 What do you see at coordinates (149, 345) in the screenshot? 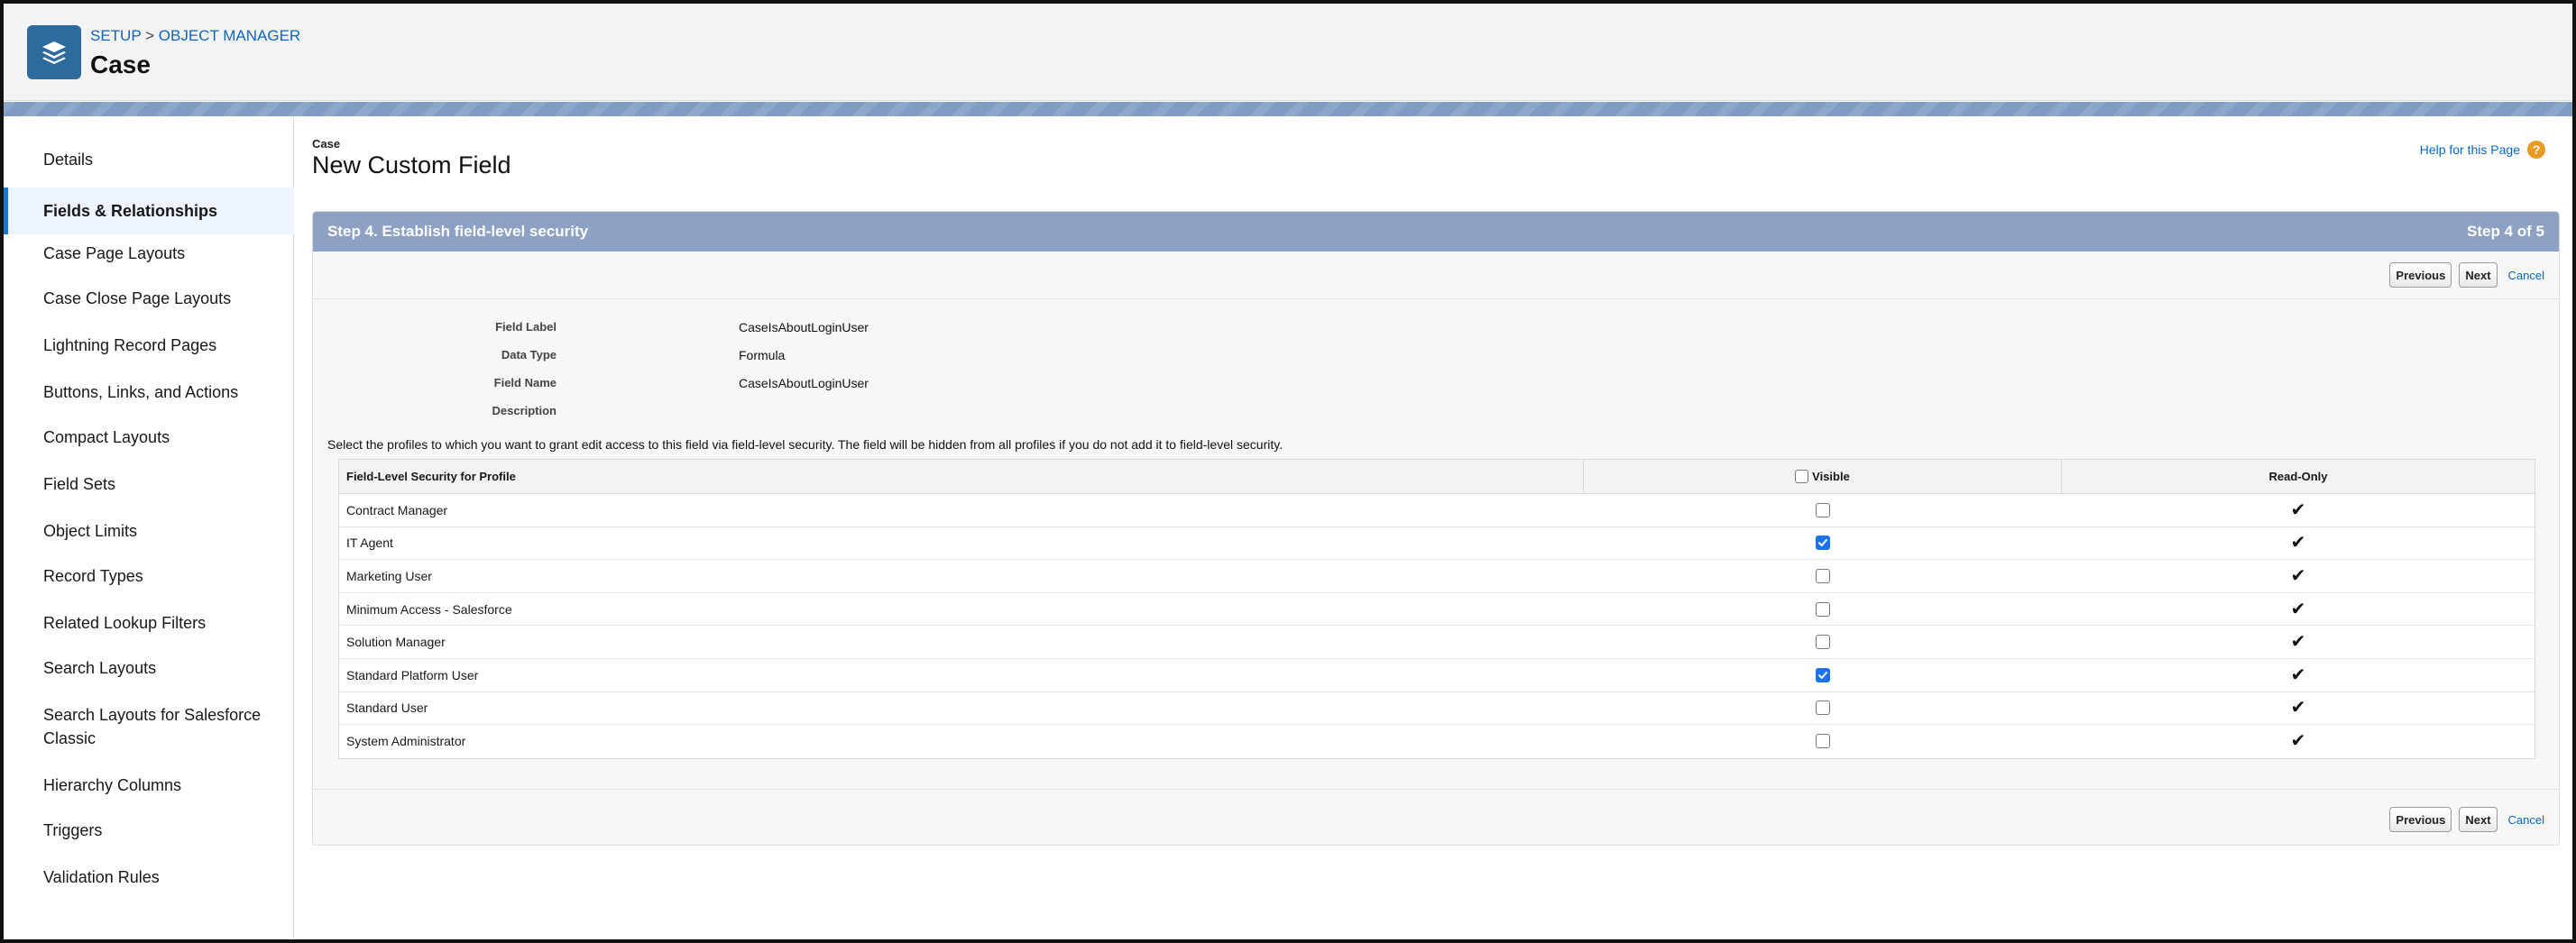
I see `sidebar-item-lightning-record-pages: Lightning Record Pages` at bounding box center [149, 345].